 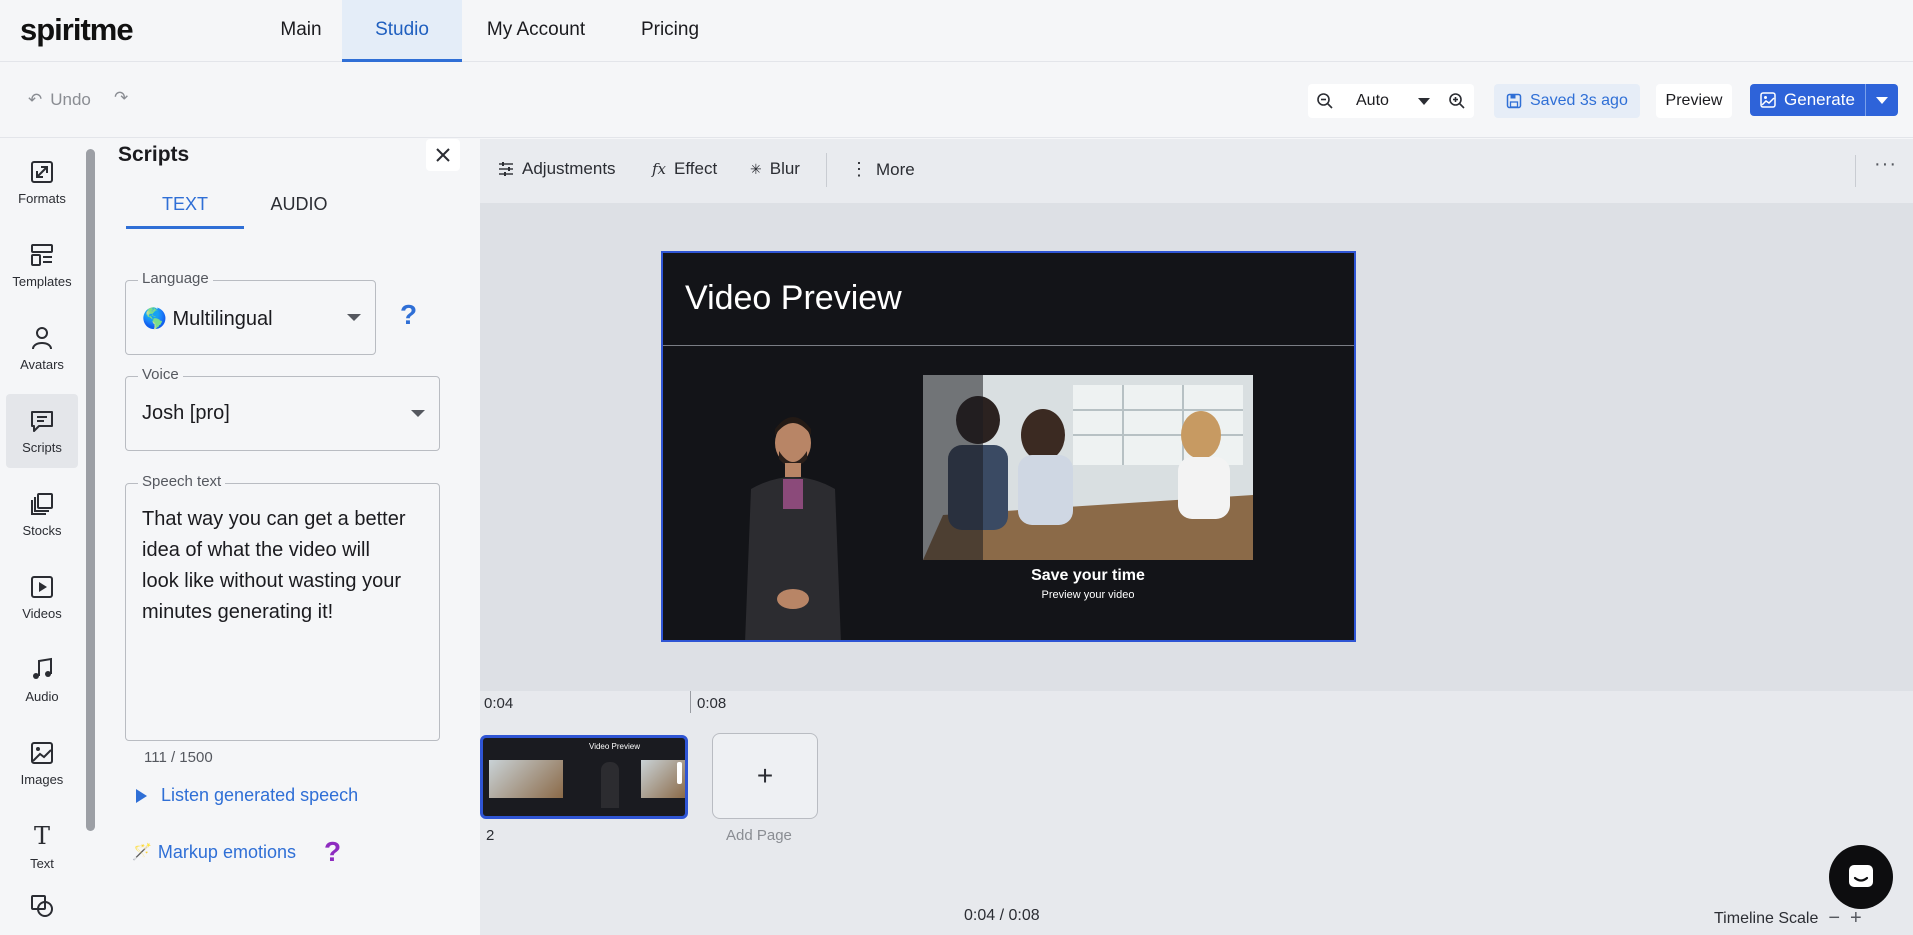 What do you see at coordinates (793, 298) in the screenshot?
I see `slide-title: Video Preview` at bounding box center [793, 298].